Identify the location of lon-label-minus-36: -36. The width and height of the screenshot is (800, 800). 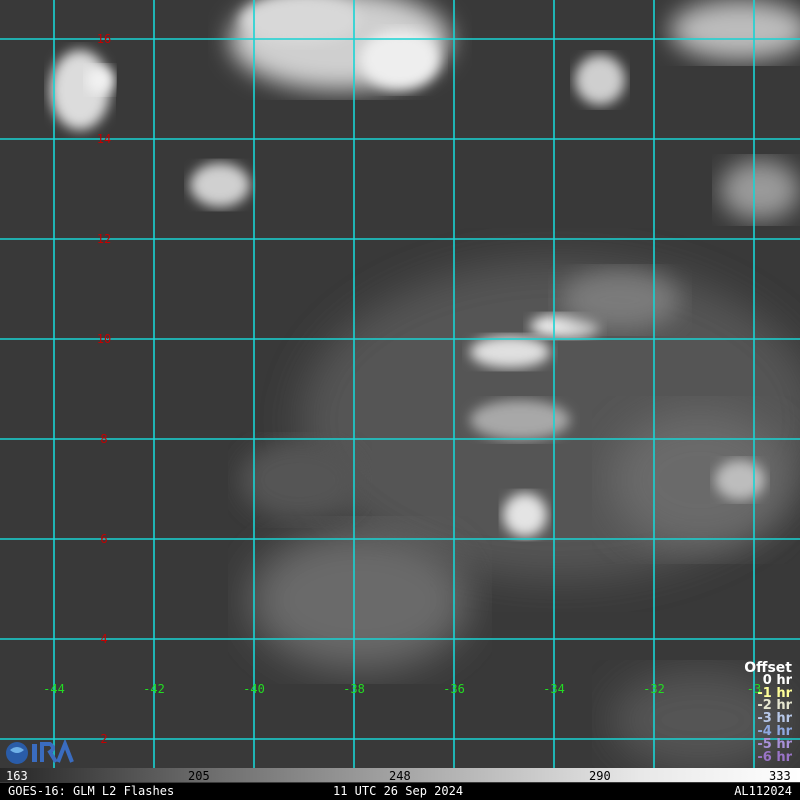
(454, 689).